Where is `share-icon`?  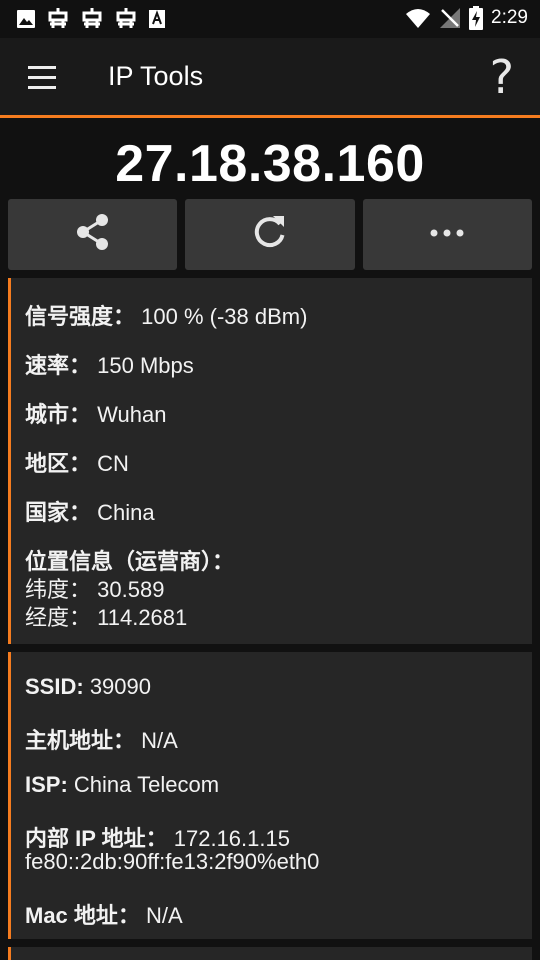
share-icon is located at coordinates (93, 234).